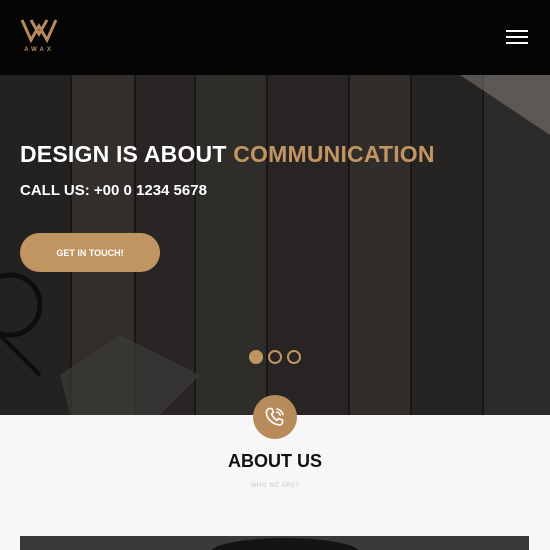 Image resolution: width=550 pixels, height=550 pixels. I want to click on hero-phone: CALL US: +00 0 1234 5678, so click(113, 190).